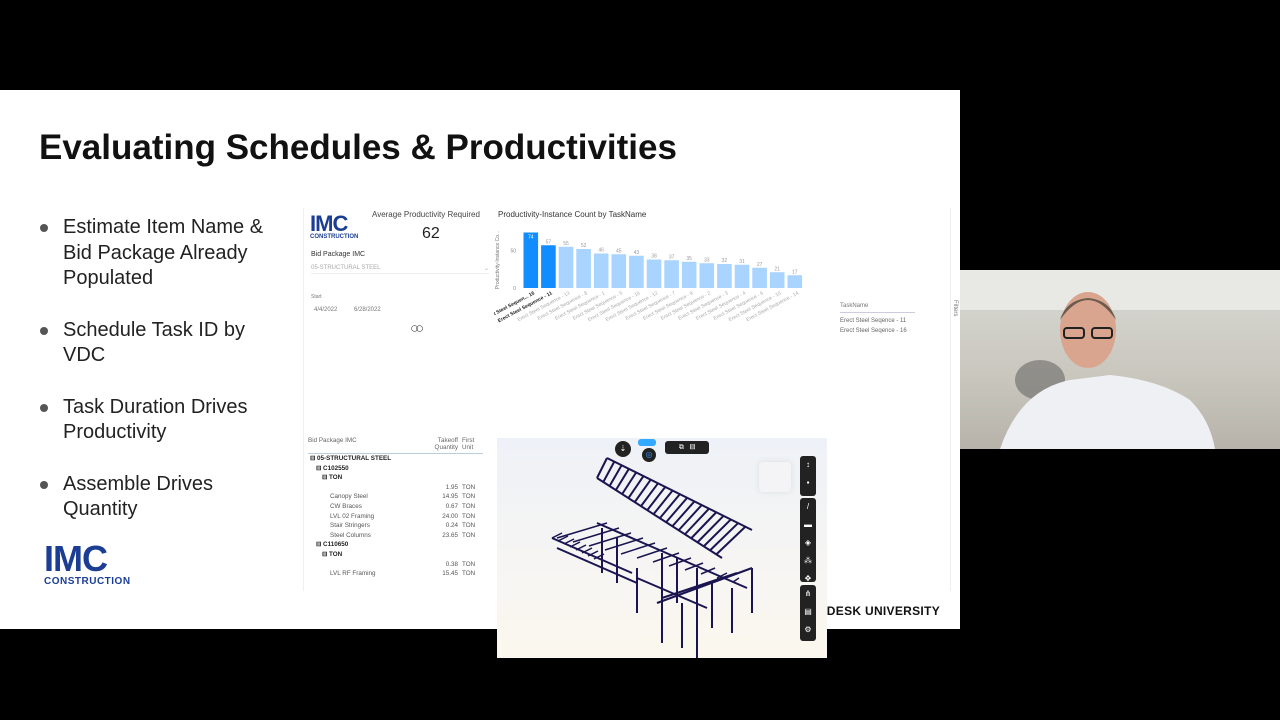 The width and height of the screenshot is (1280, 720). Describe the element at coordinates (647, 442) in the screenshot. I see `view-toggle` at that location.